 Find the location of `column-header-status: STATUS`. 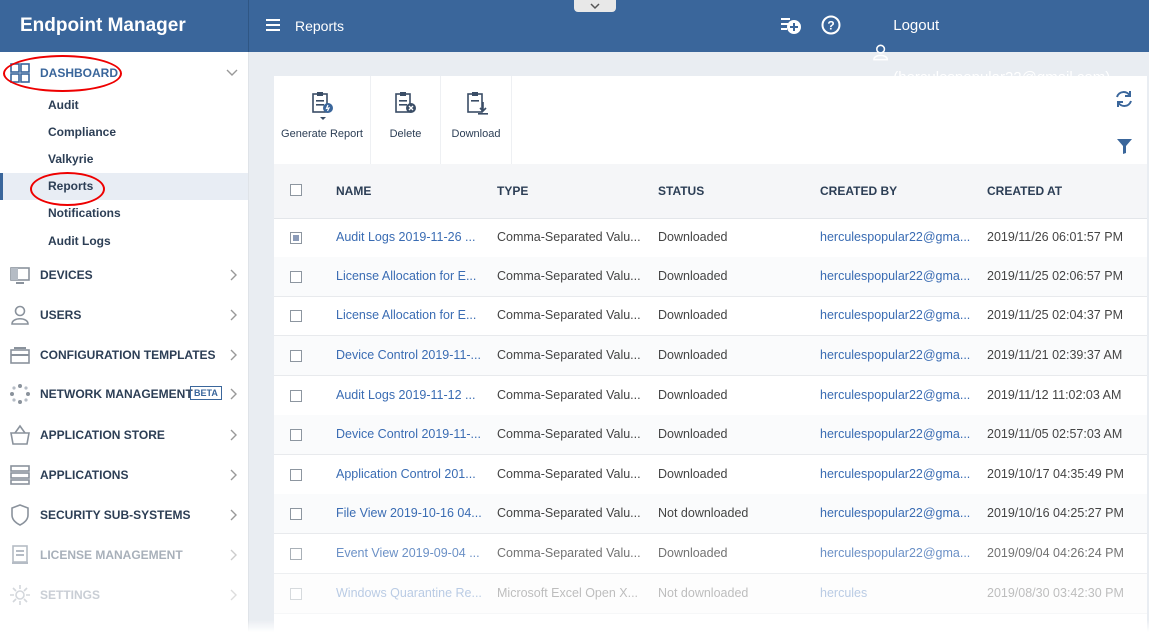

column-header-status: STATUS is located at coordinates (681, 191).